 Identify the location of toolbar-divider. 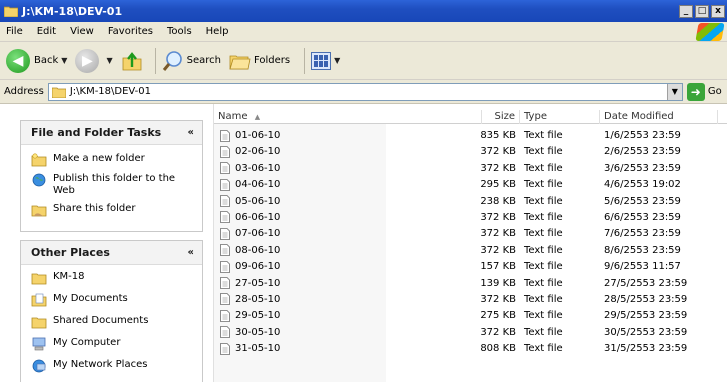
(155, 60).